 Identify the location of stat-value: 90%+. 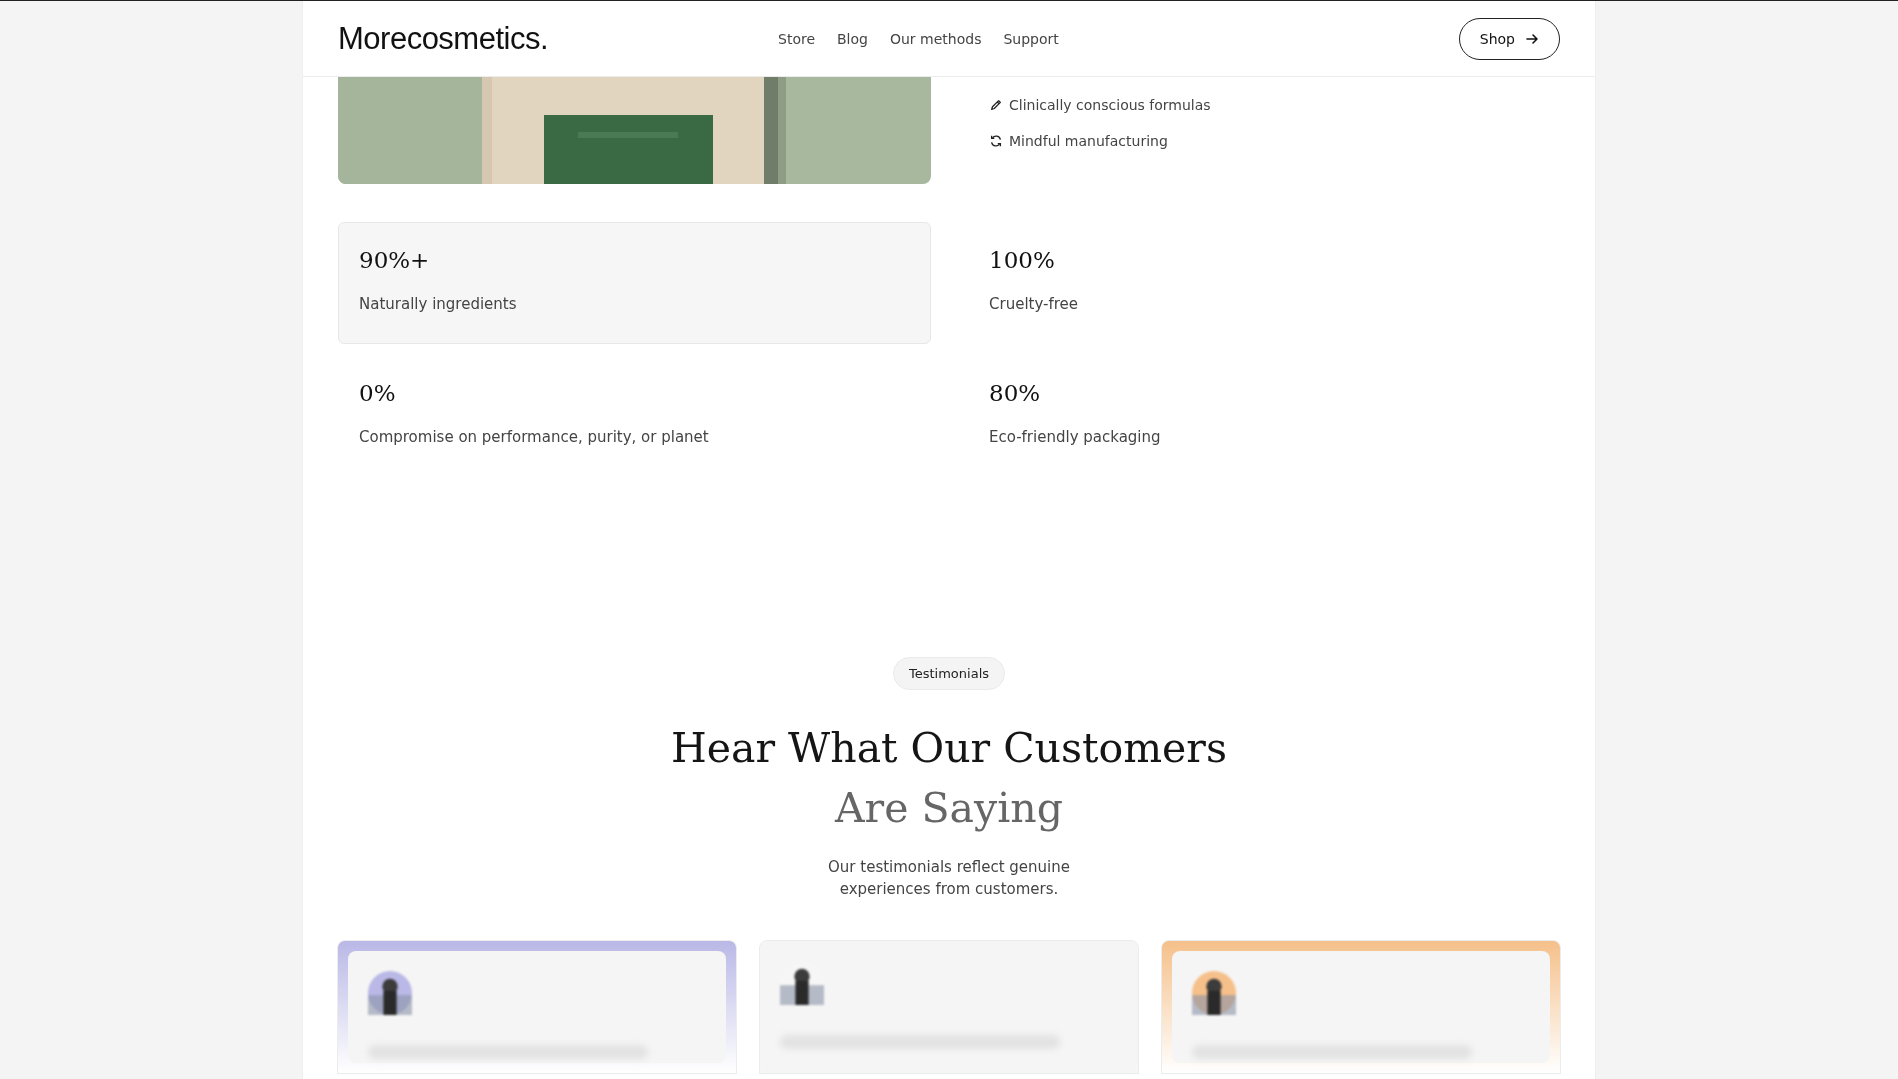
(395, 260).